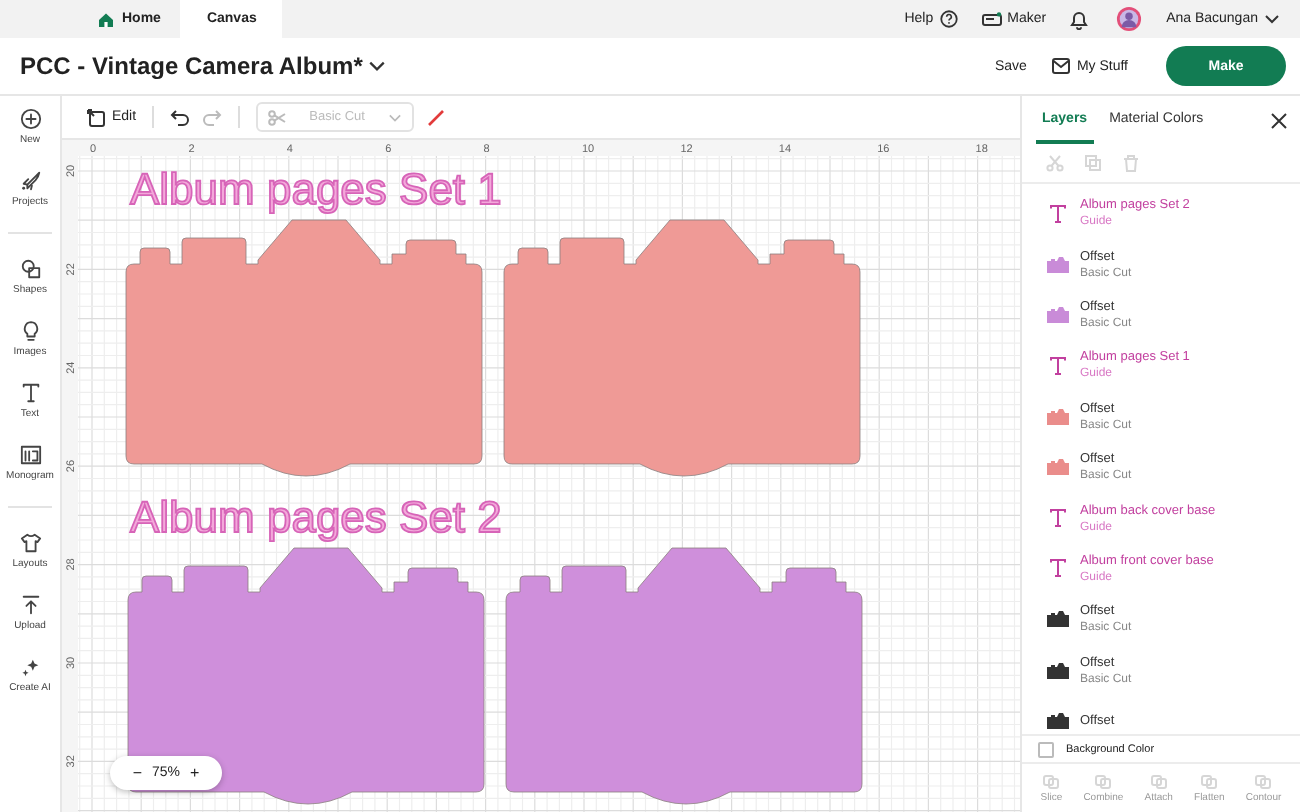 The width and height of the screenshot is (1300, 812). Describe the element at coordinates (1129, 19) in the screenshot. I see `avatar` at that location.